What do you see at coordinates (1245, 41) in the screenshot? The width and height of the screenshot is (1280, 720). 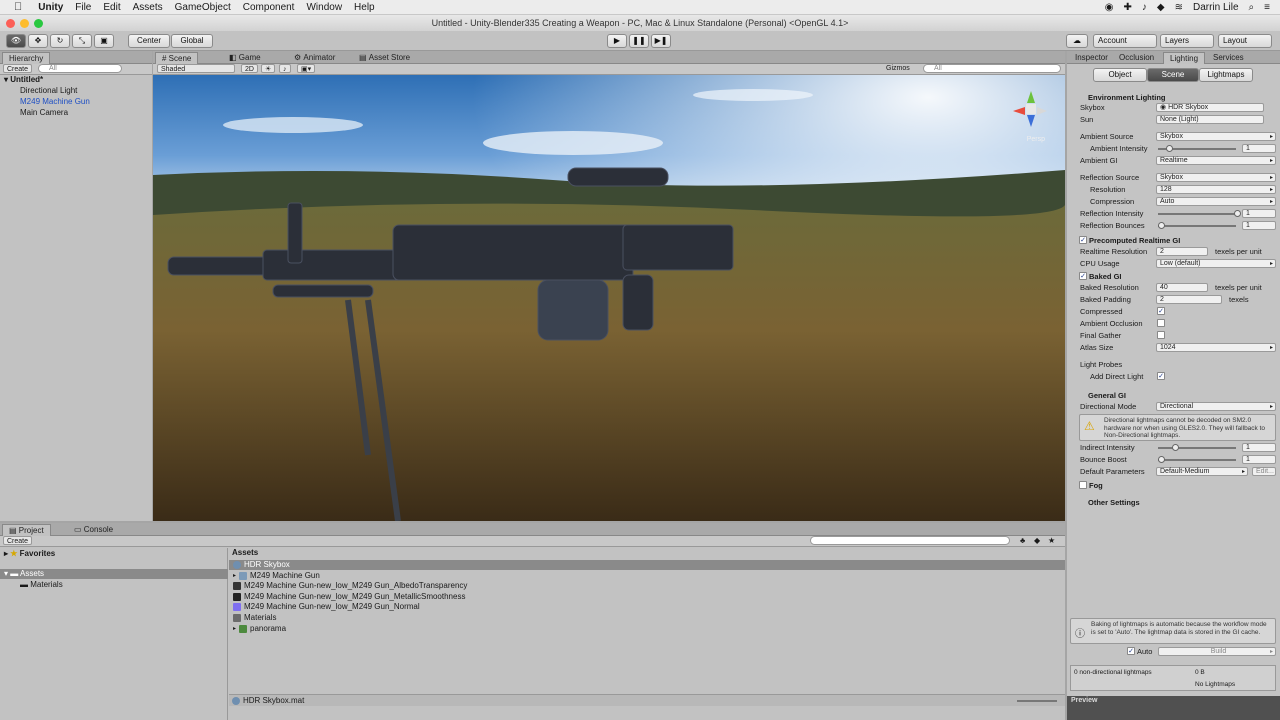 I see `layout-dropdown: Layout` at bounding box center [1245, 41].